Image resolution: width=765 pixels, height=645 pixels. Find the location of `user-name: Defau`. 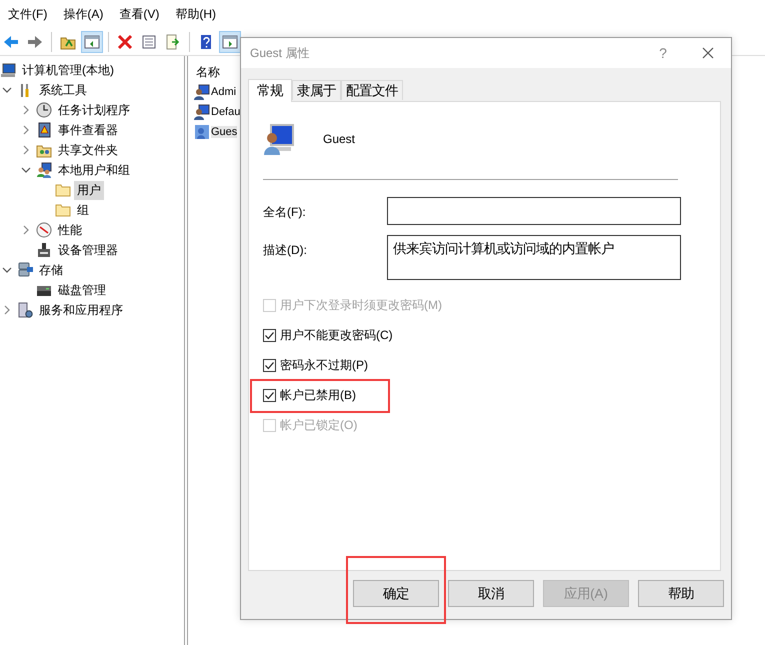

user-name: Defau is located at coordinates (225, 112).